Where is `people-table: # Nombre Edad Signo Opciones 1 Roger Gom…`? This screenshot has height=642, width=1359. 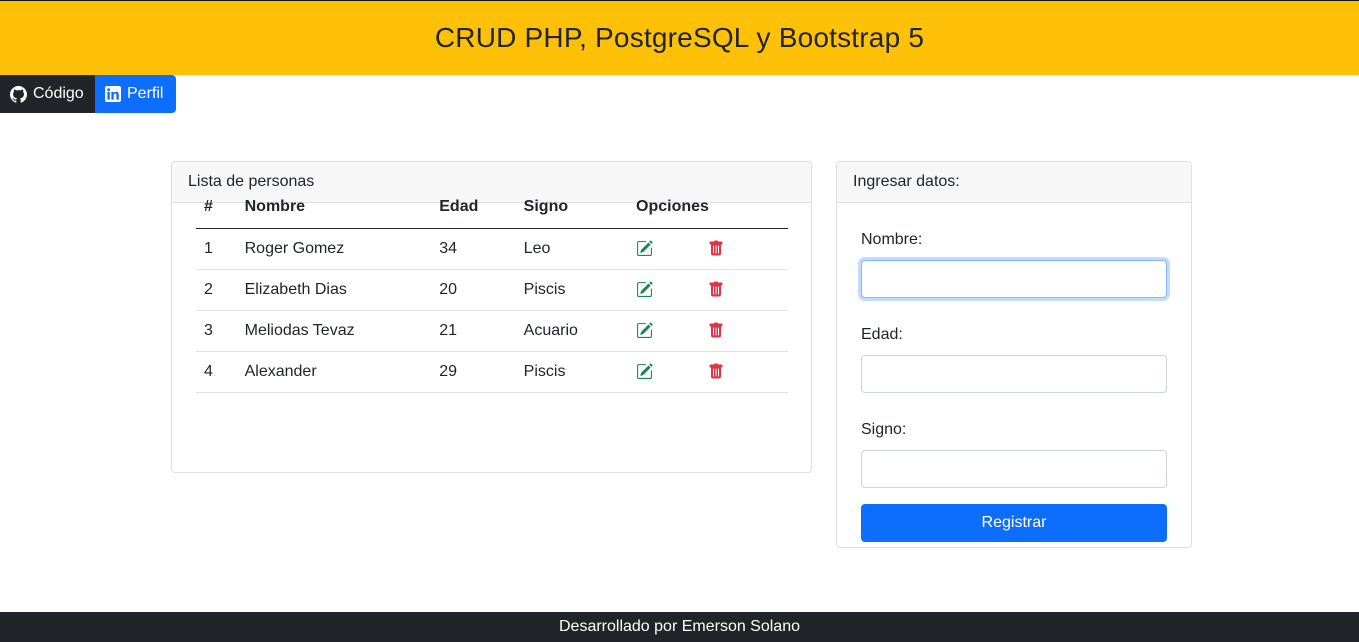 people-table: # Nombre Edad Signo Opciones 1 Roger Gom… is located at coordinates (492, 290).